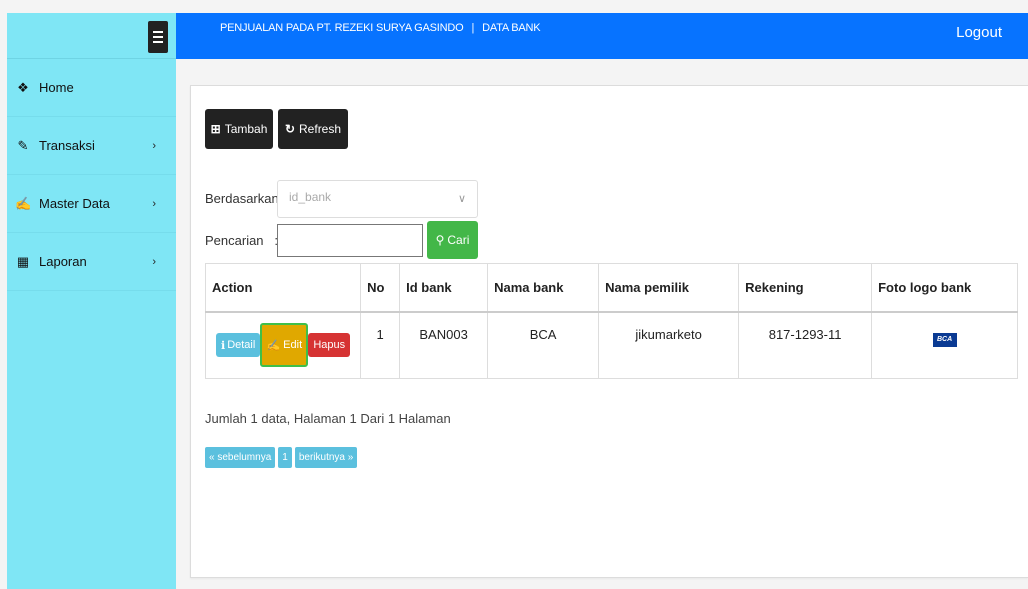 This screenshot has width=1028, height=589. Describe the element at coordinates (380, 345) in the screenshot. I see `cell-no: 1` at that location.